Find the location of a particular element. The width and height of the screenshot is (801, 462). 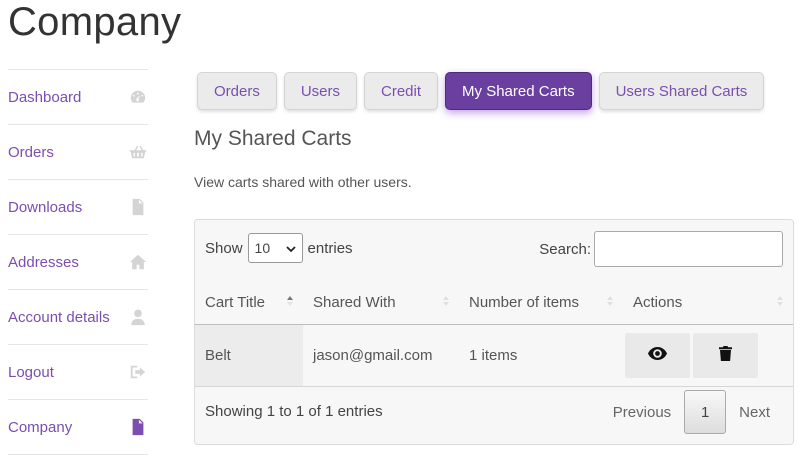

sidebar-item-logout: Logout is located at coordinates (78, 372).